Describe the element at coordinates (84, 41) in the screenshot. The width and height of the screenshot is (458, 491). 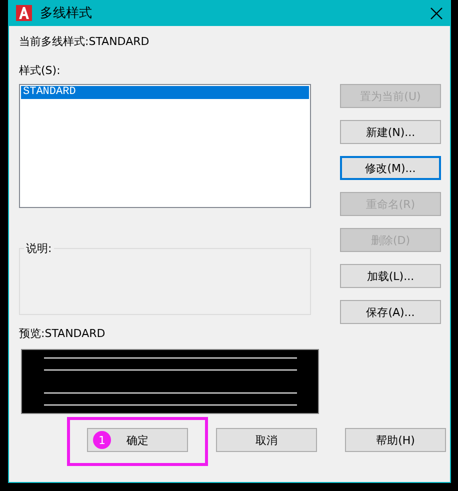
I see `current-style-label: 当前多线样式:STANDARD` at that location.